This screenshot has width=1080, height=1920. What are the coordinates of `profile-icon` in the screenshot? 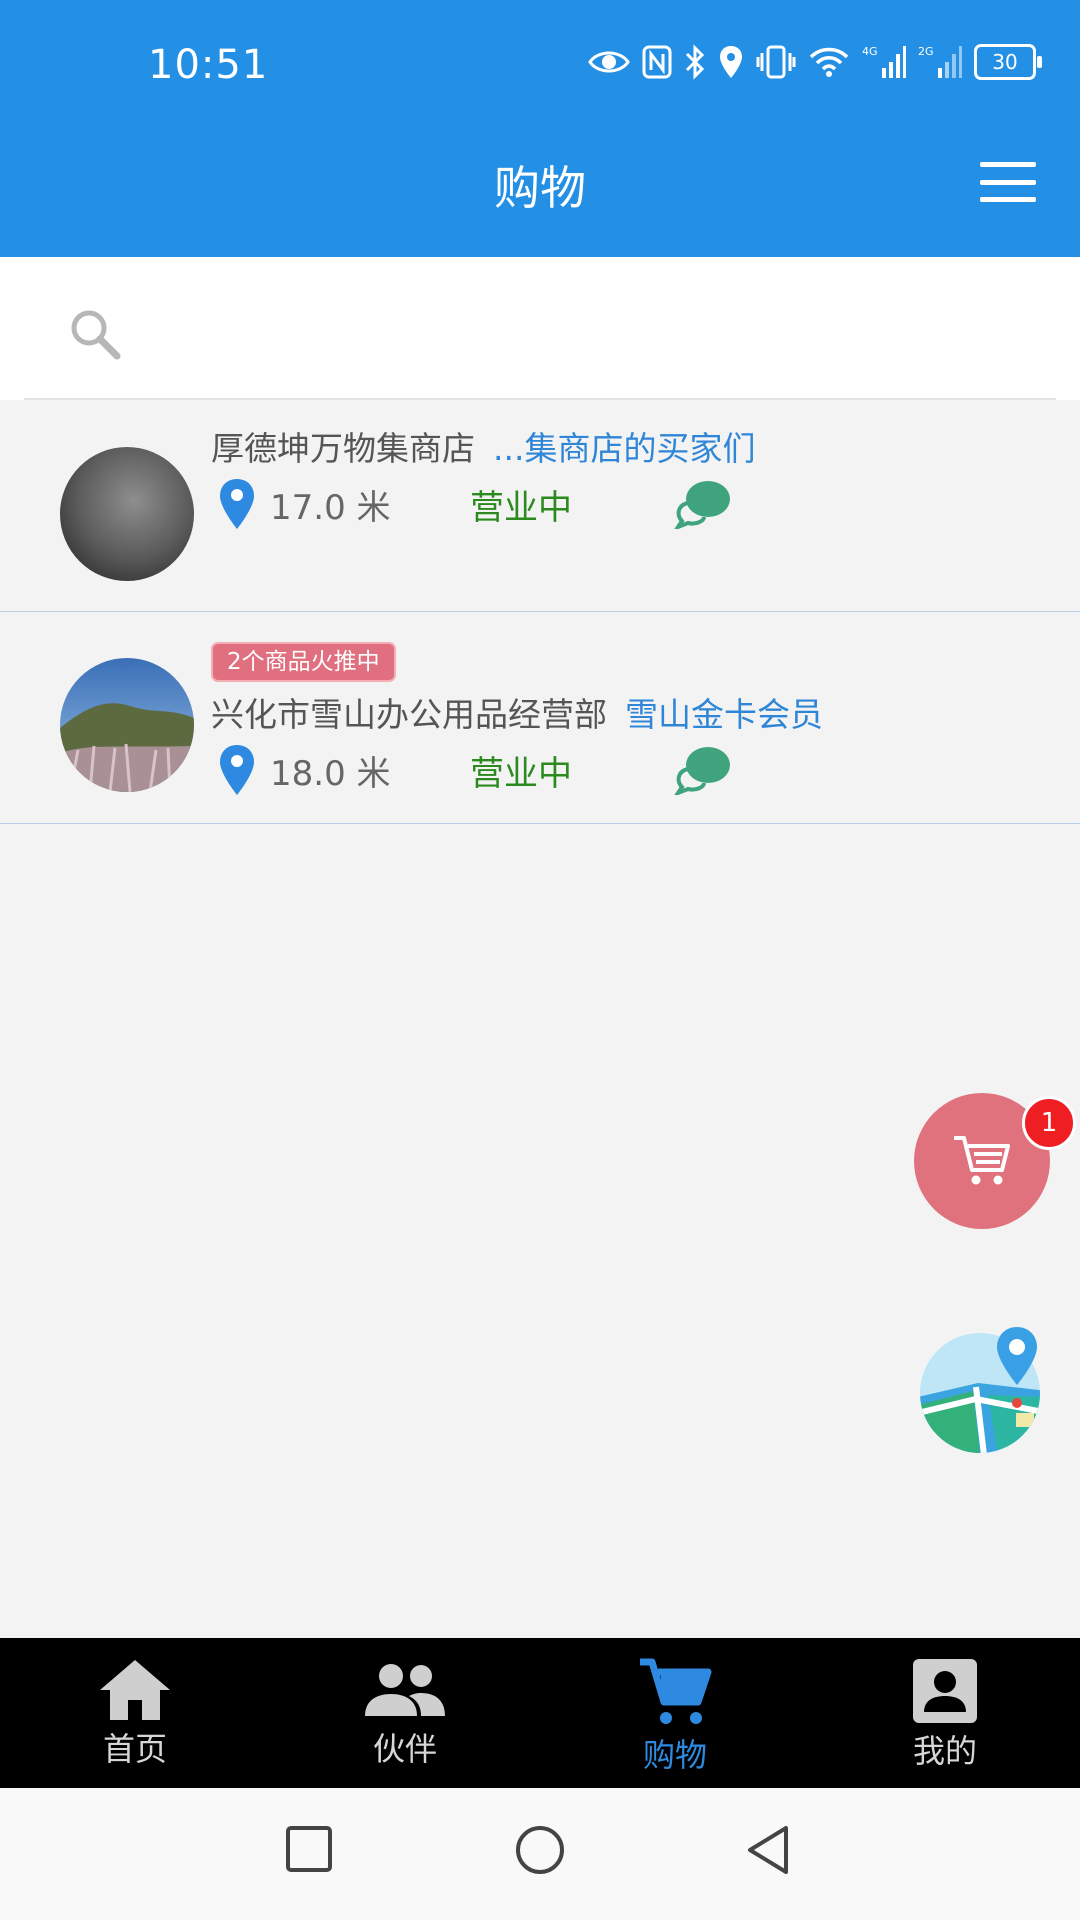 It's located at (945, 1691).